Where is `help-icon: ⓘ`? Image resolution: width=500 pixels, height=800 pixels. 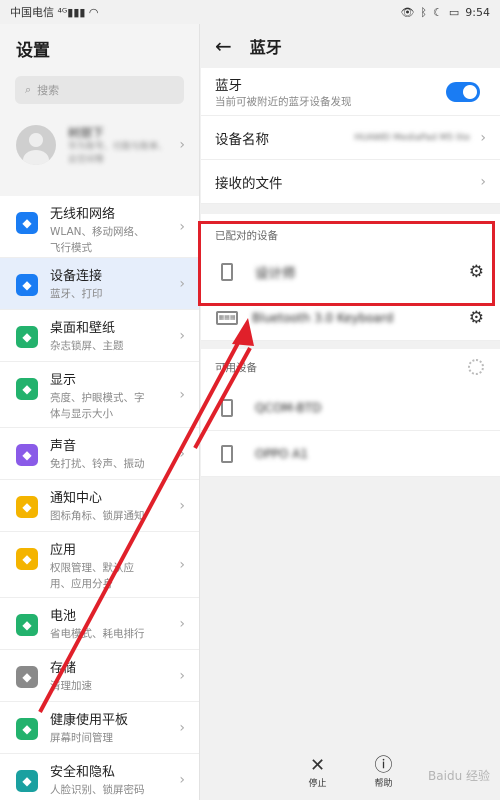 help-icon: ⓘ is located at coordinates (383, 765).